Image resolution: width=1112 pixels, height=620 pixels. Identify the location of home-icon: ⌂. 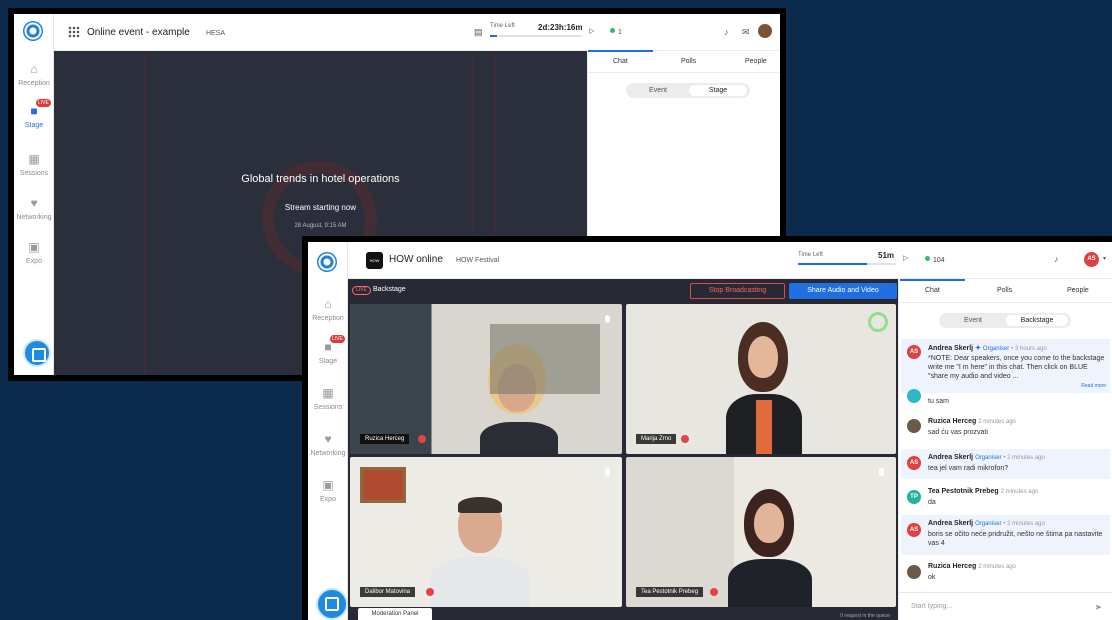
(34, 69).